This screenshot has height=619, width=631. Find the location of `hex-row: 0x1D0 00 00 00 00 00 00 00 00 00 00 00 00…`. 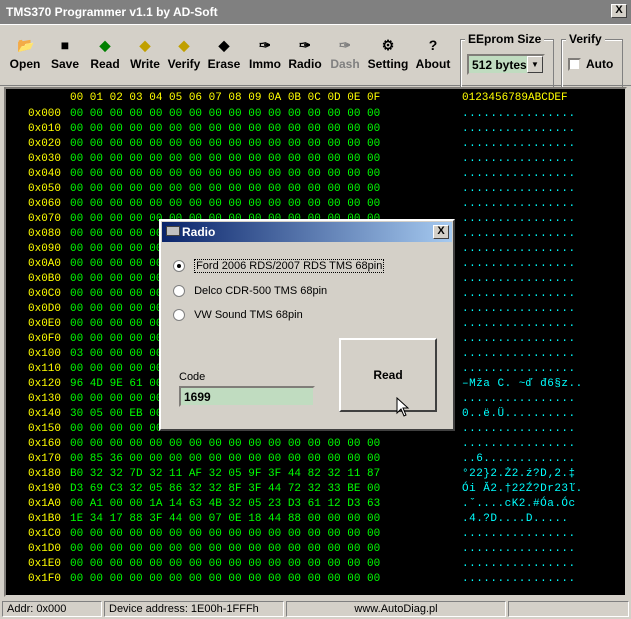

hex-row: 0x1D0 00 00 00 00 00 00 00 00 00 00 00 00… is located at coordinates (315, 550).